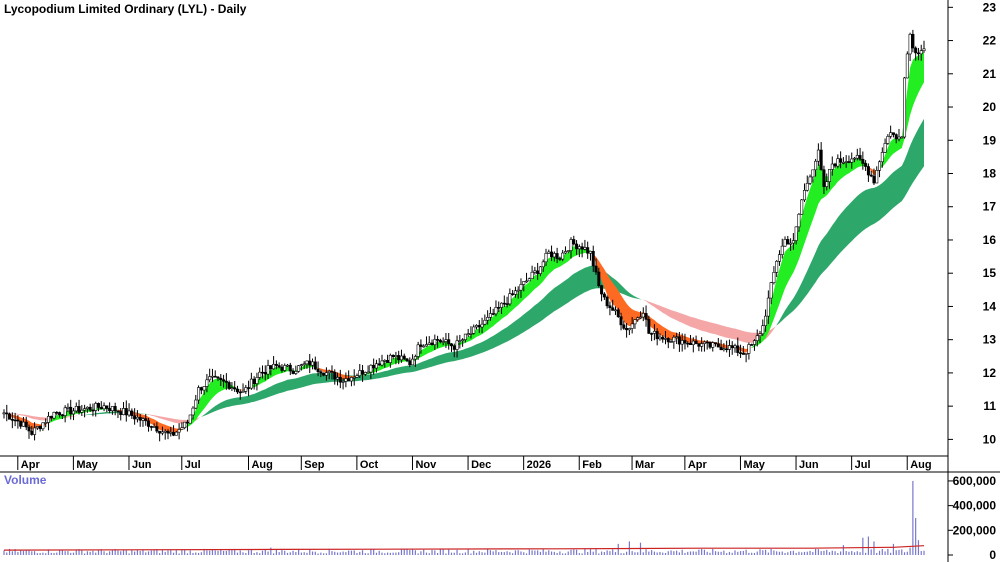  Describe the element at coordinates (972, 518) in the screenshot. I see `volume-axis: 0 200,000 400,000 600,000` at that location.